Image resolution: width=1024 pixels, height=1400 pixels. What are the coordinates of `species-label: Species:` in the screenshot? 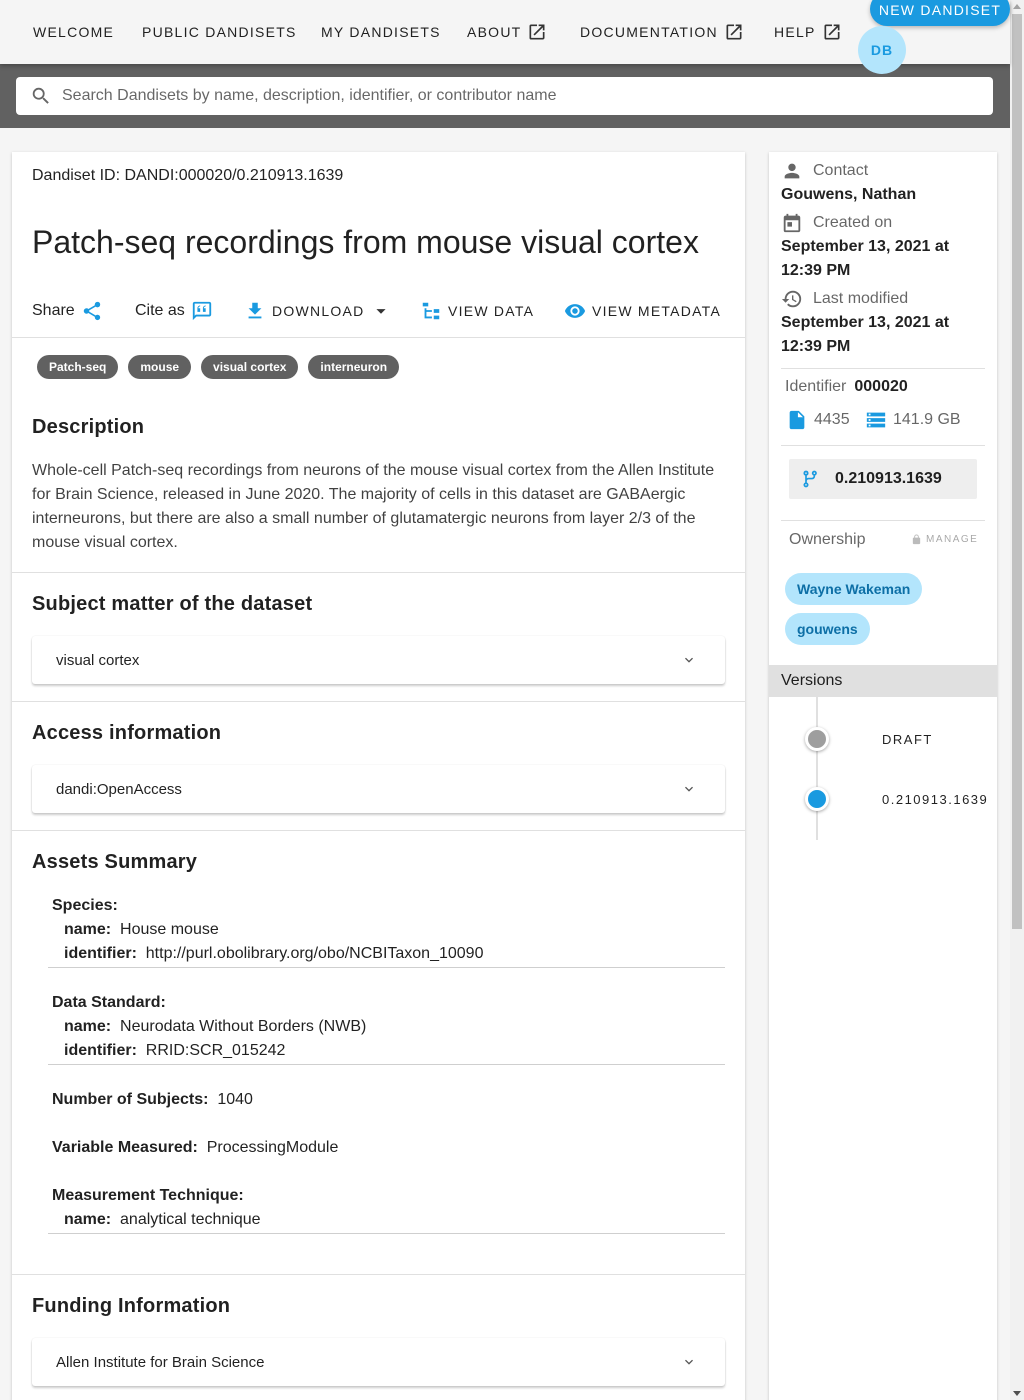 It's located at (85, 905).